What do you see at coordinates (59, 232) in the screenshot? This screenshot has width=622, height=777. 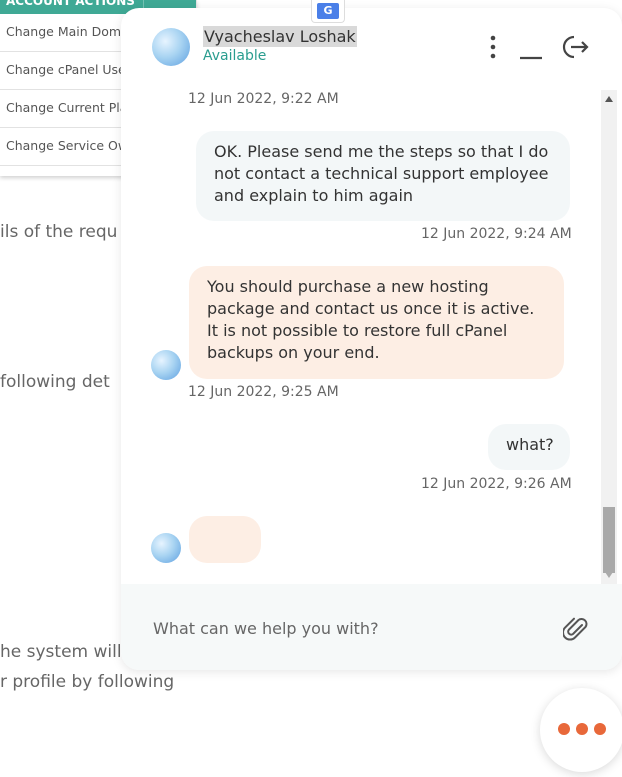 I see `background-text: ils of the requ` at bounding box center [59, 232].